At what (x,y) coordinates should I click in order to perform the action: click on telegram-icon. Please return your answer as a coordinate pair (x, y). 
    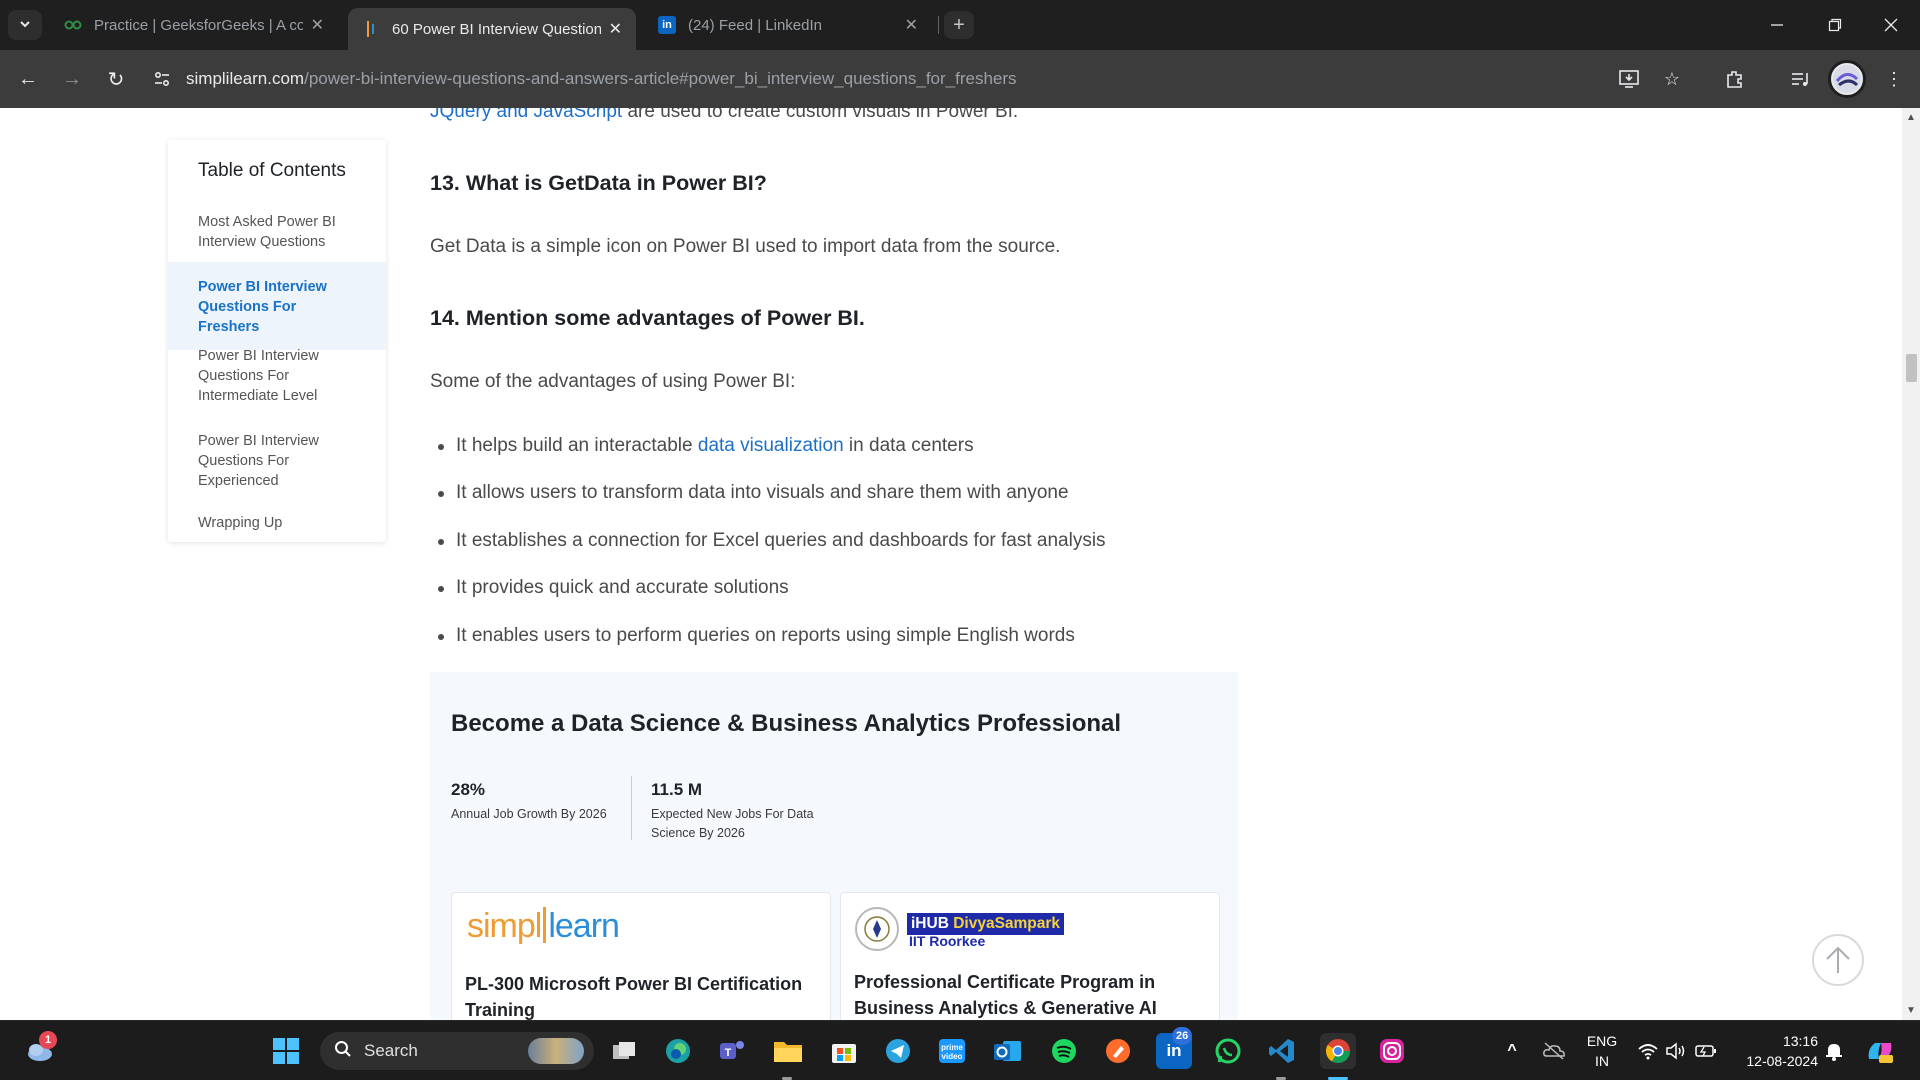
    Looking at the image, I should click on (898, 1051).